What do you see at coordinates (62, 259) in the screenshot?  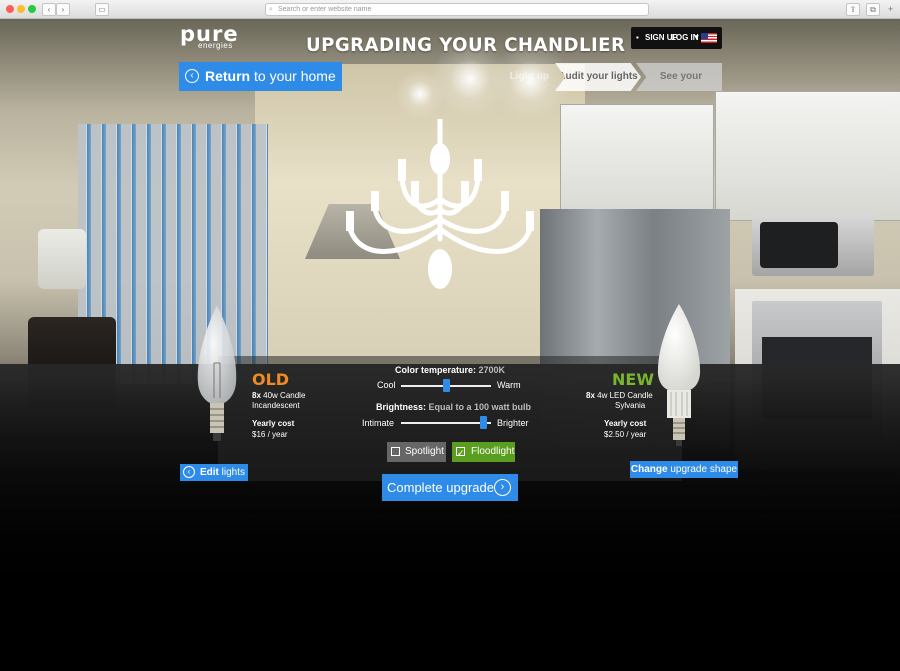 I see `wall-phone` at bounding box center [62, 259].